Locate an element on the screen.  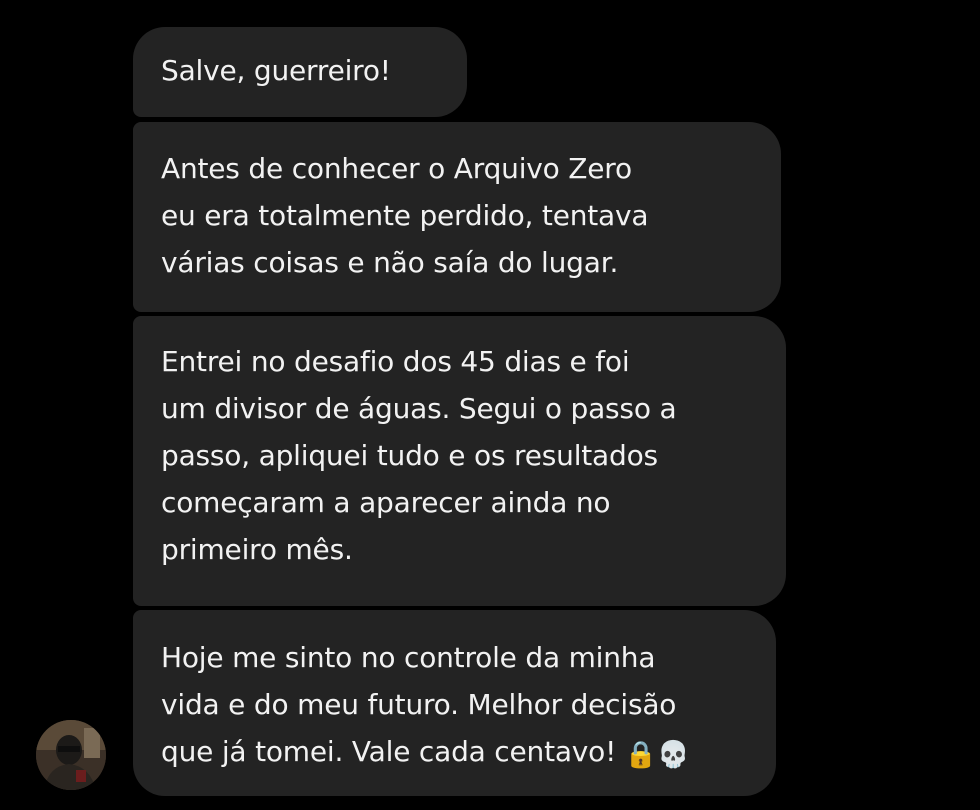
skull-icon: 💀 is located at coordinates (673, 755).